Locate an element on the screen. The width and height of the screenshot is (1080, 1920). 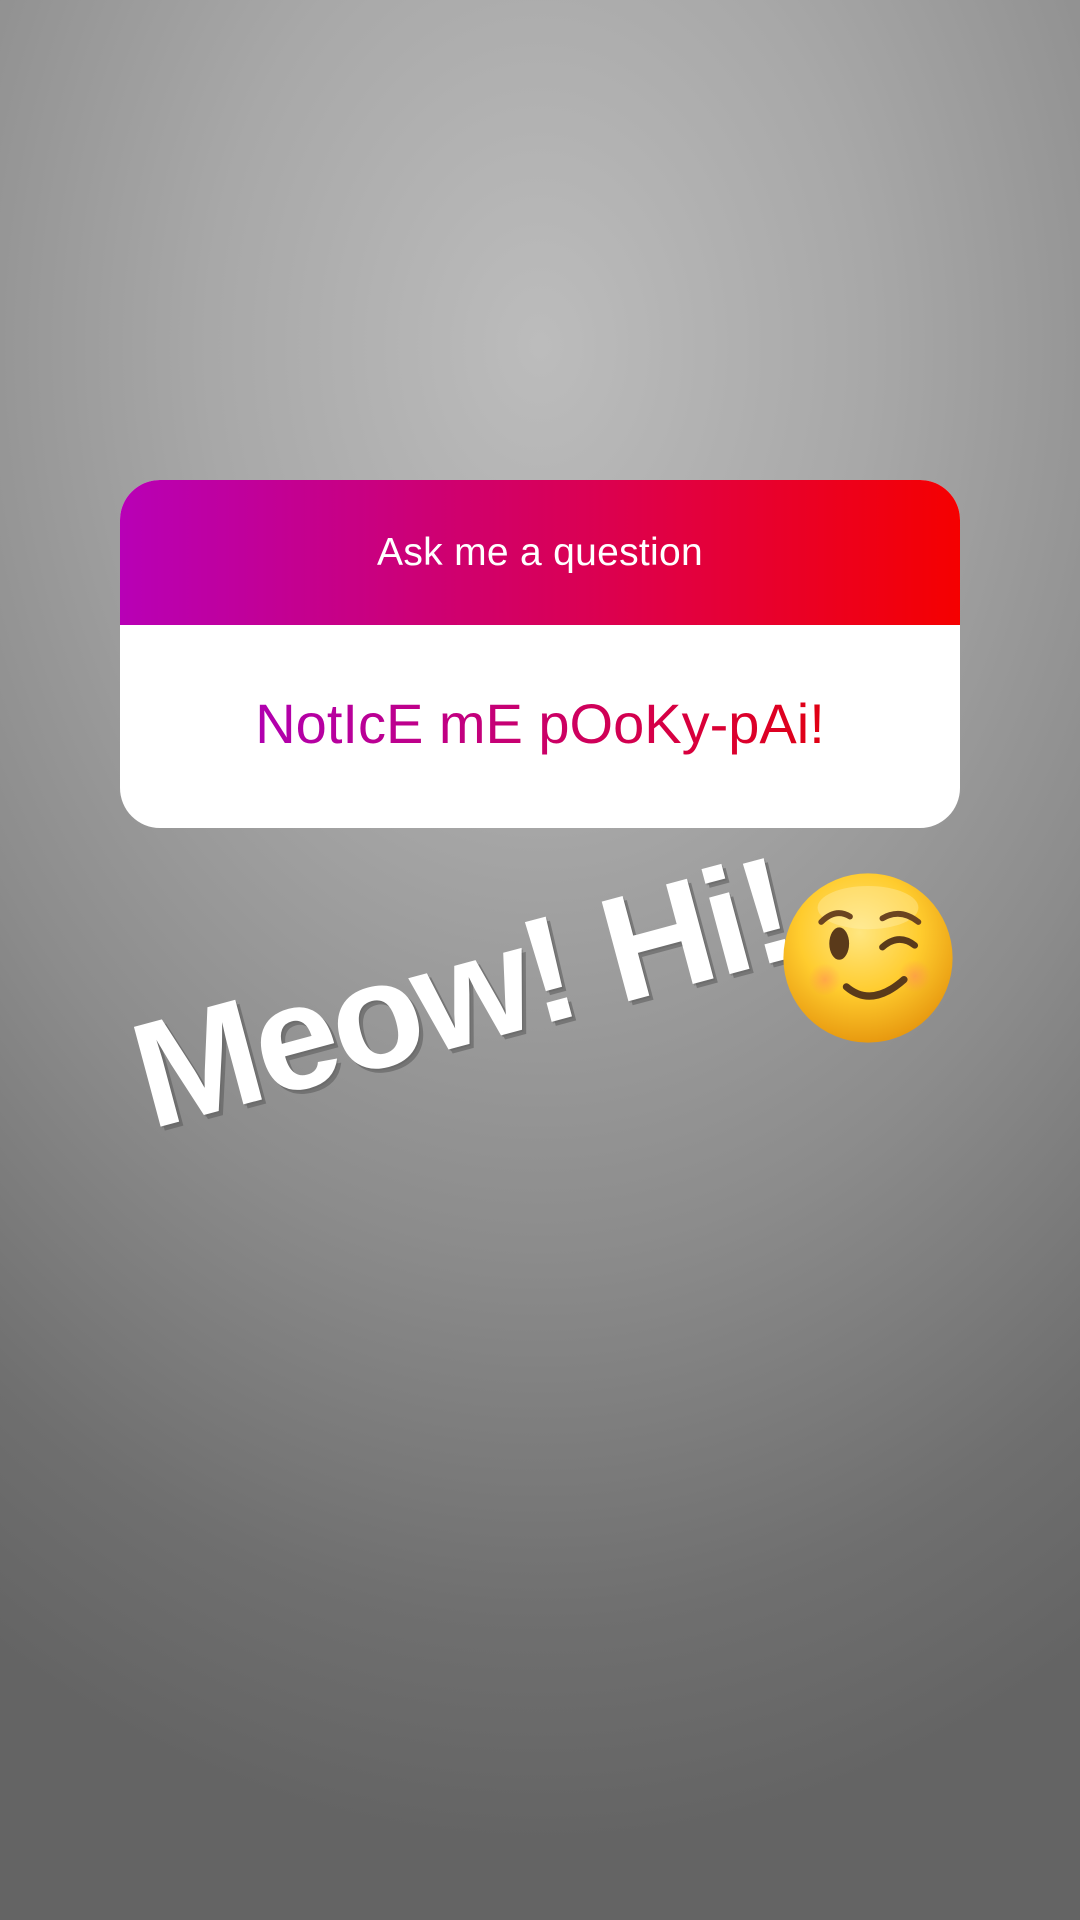
question-sticker-header: Ask me a question is located at coordinates (540, 552).